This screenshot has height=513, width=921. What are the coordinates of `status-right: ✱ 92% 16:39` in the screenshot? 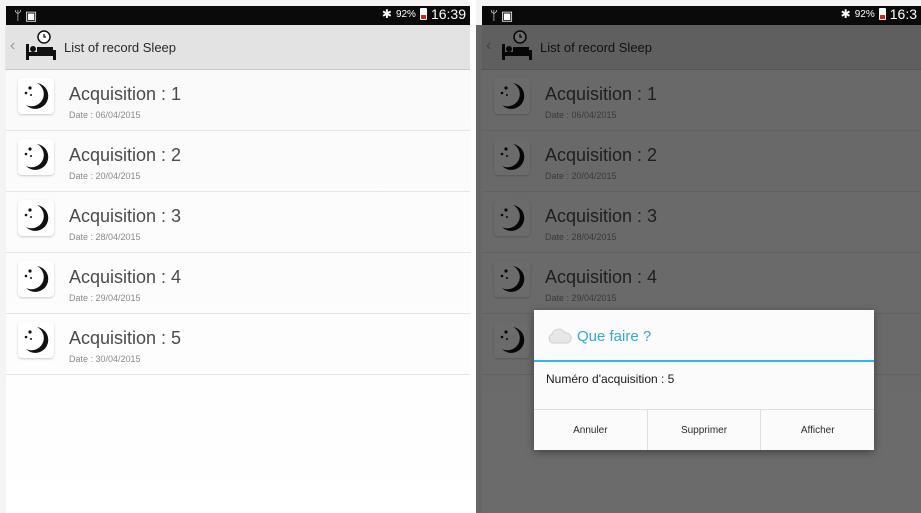 It's located at (424, 14).